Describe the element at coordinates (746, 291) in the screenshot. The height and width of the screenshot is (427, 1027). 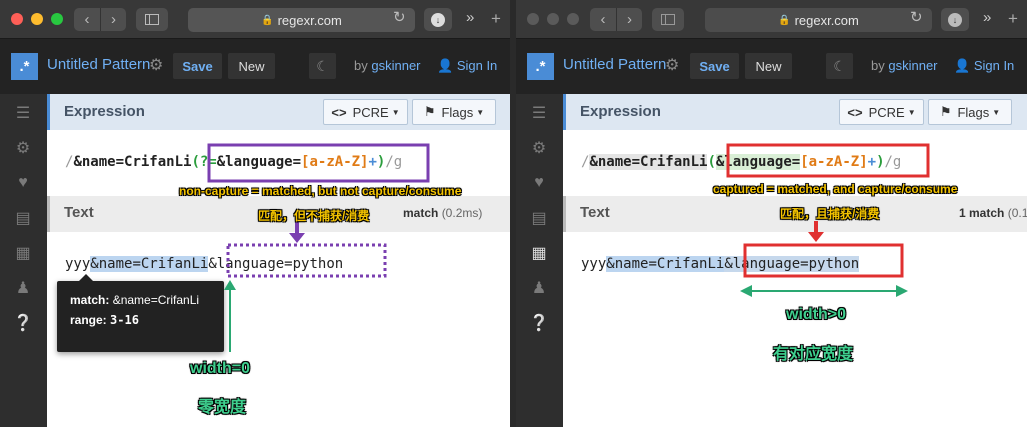
I see `green-arrow-head-left` at that location.